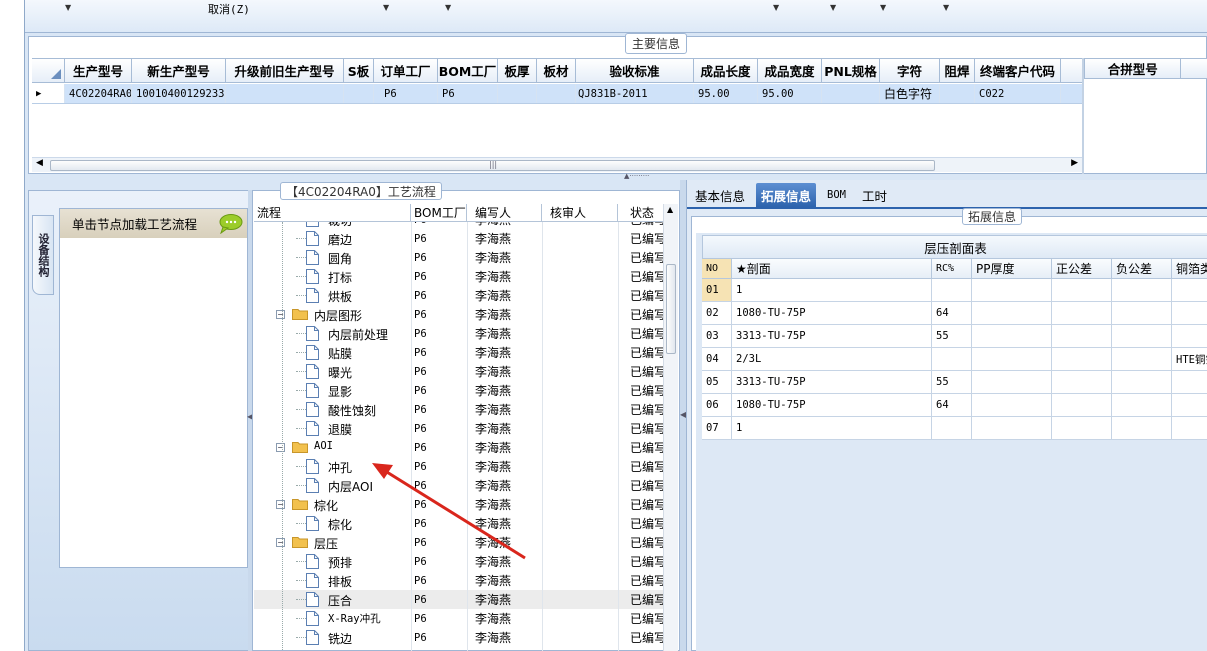 This screenshot has height=651, width=1207. What do you see at coordinates (635, 70) in the screenshot?
I see `column-header: 验收标准` at bounding box center [635, 70].